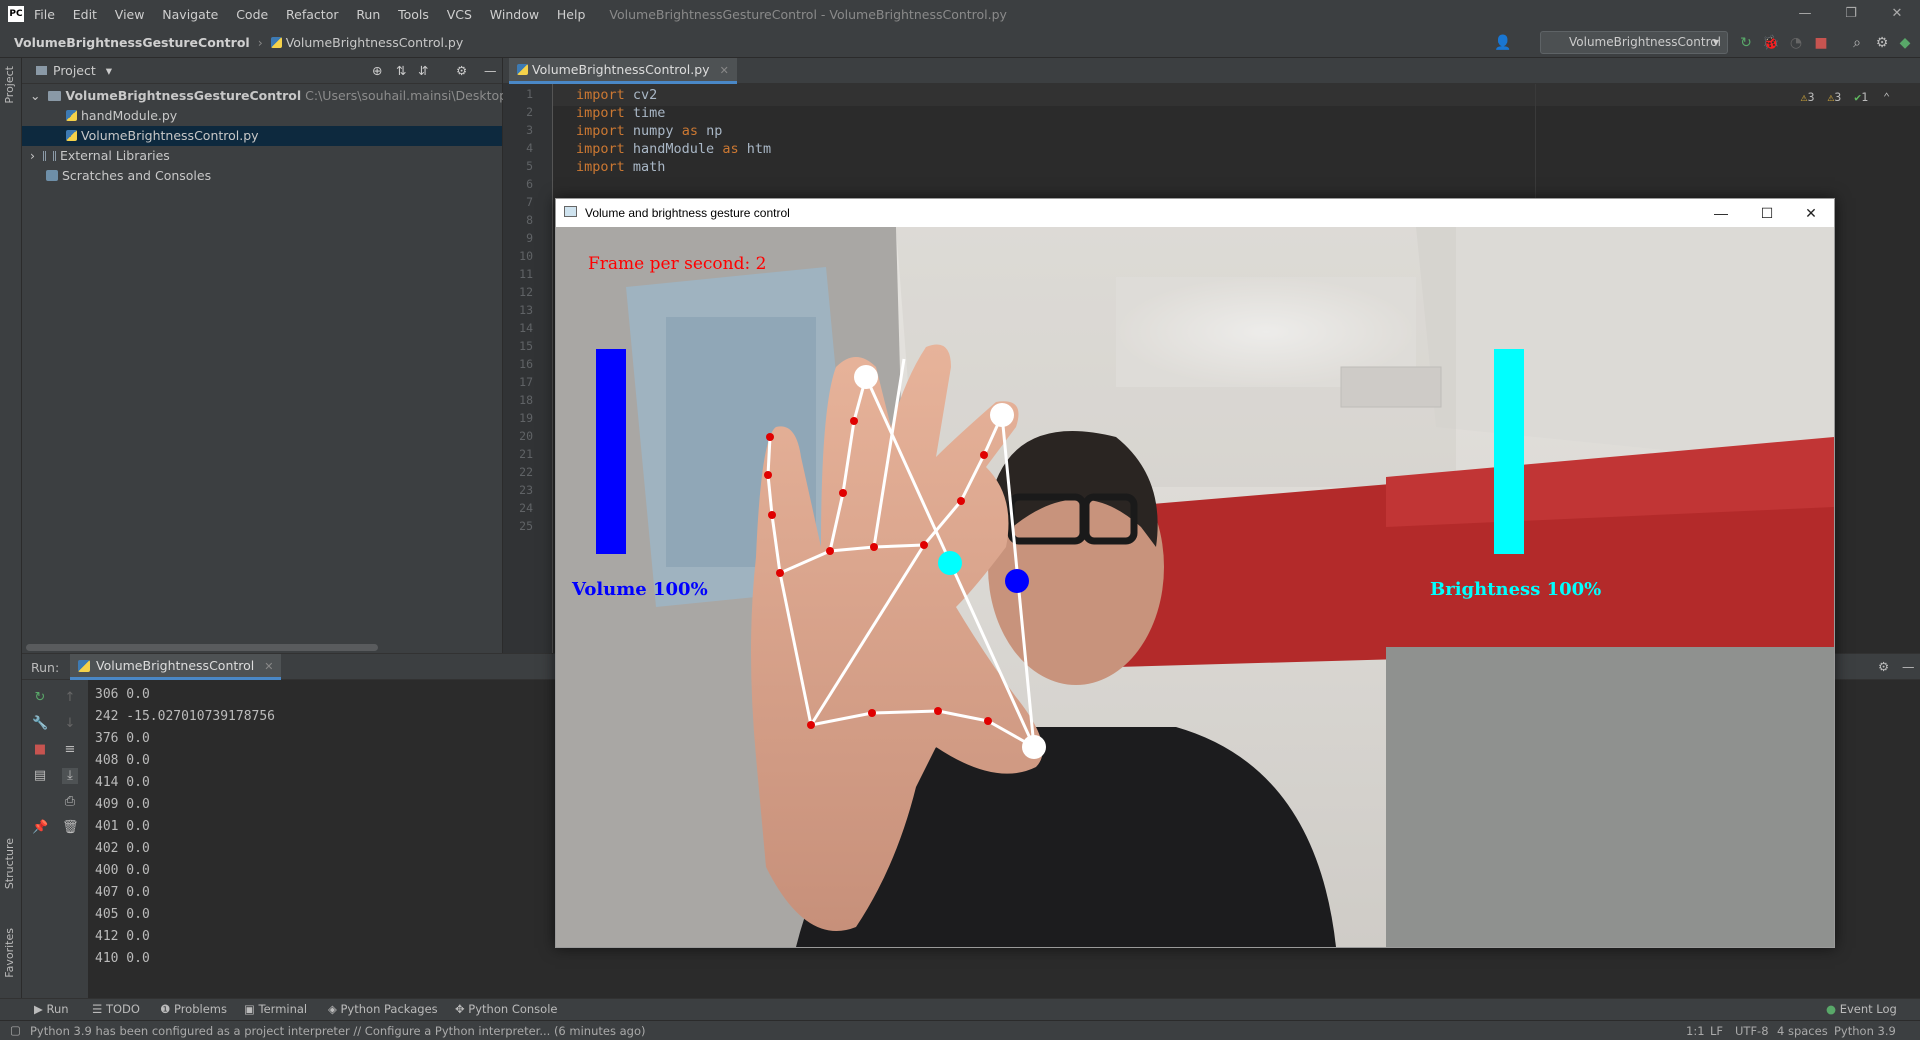 The height and width of the screenshot is (1040, 1920). I want to click on debug-icon: 🐞, so click(1771, 43).